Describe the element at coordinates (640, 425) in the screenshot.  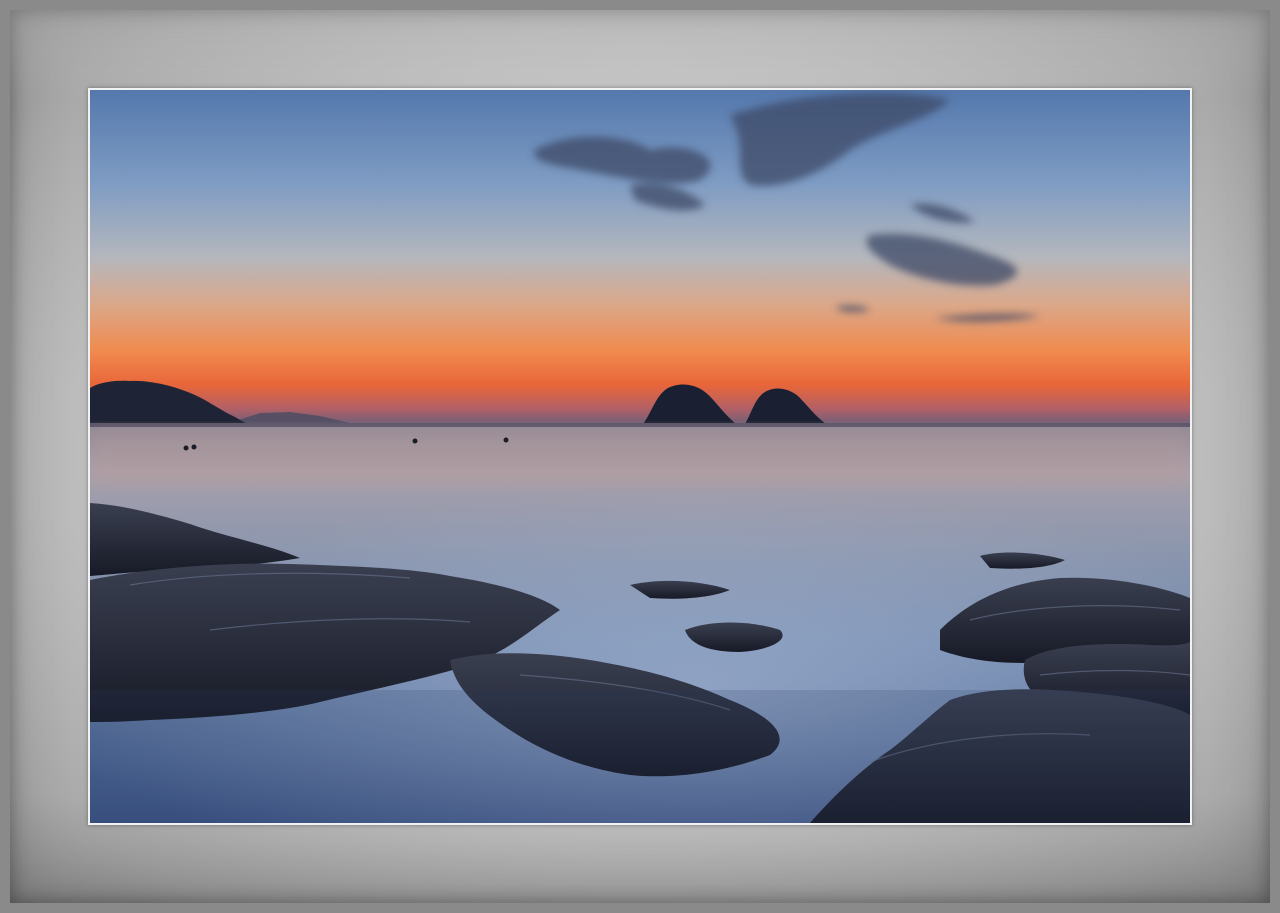
I see `horizon-line` at that location.